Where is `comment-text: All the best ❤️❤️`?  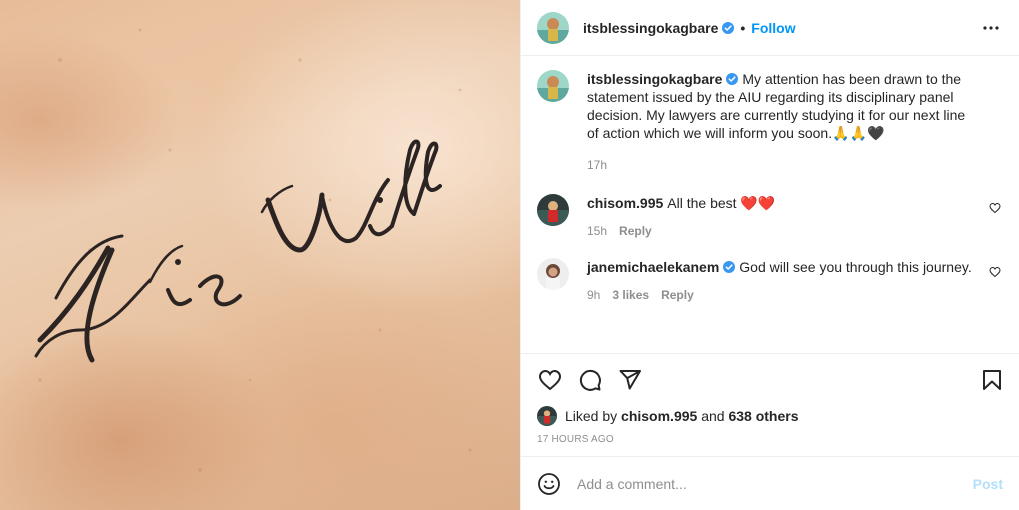 comment-text: All the best ❤️❤️ is located at coordinates (721, 203).